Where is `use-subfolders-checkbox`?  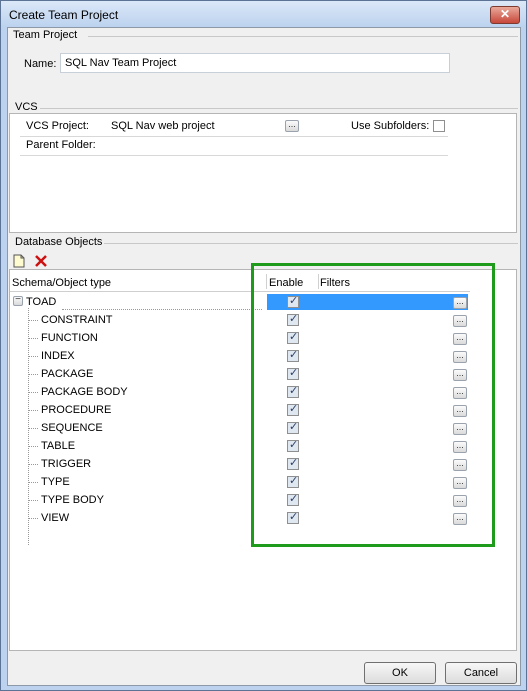
use-subfolders-checkbox is located at coordinates (439, 126).